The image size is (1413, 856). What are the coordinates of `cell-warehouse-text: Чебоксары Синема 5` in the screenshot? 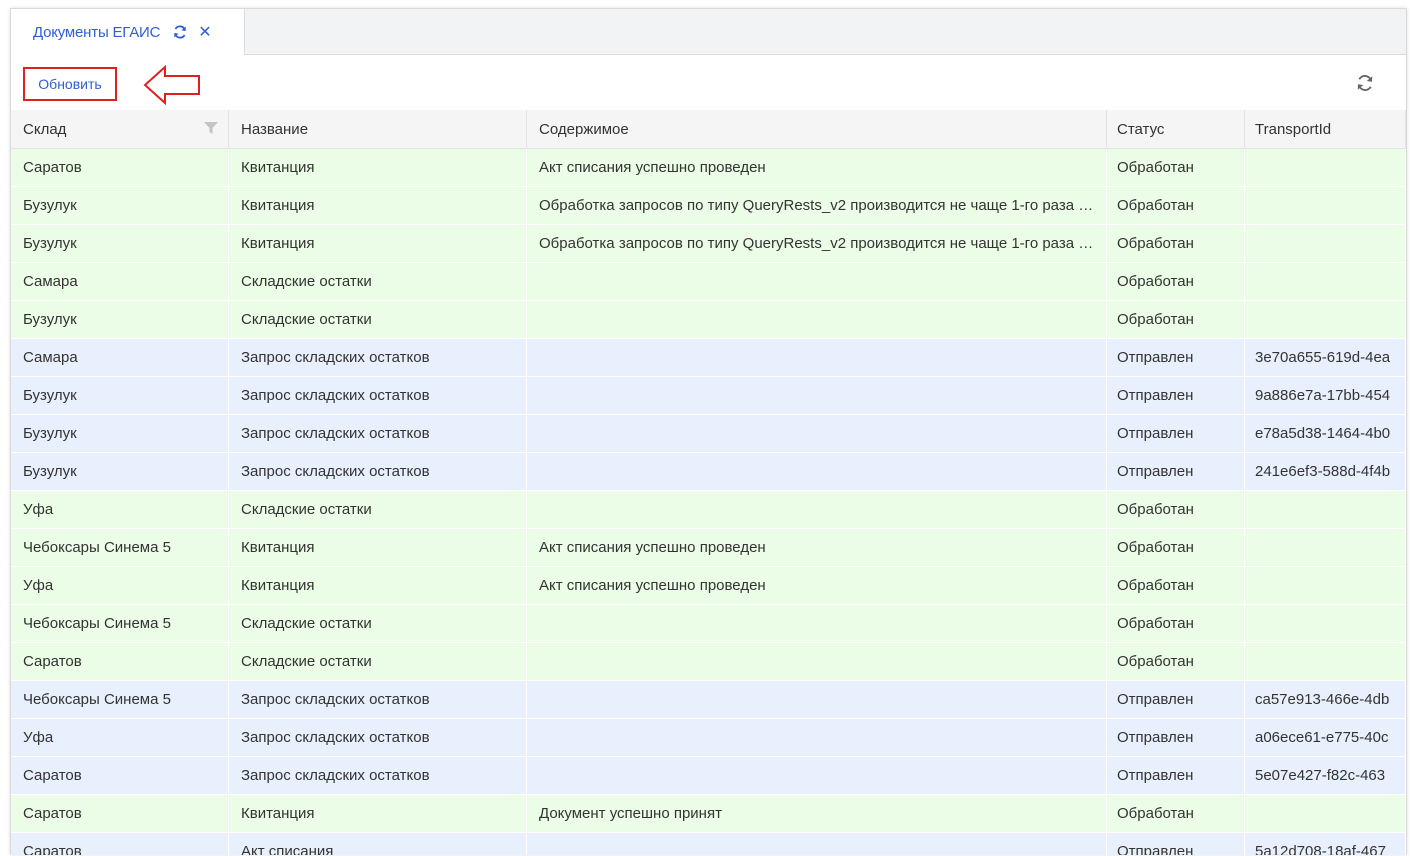 It's located at (97, 623).